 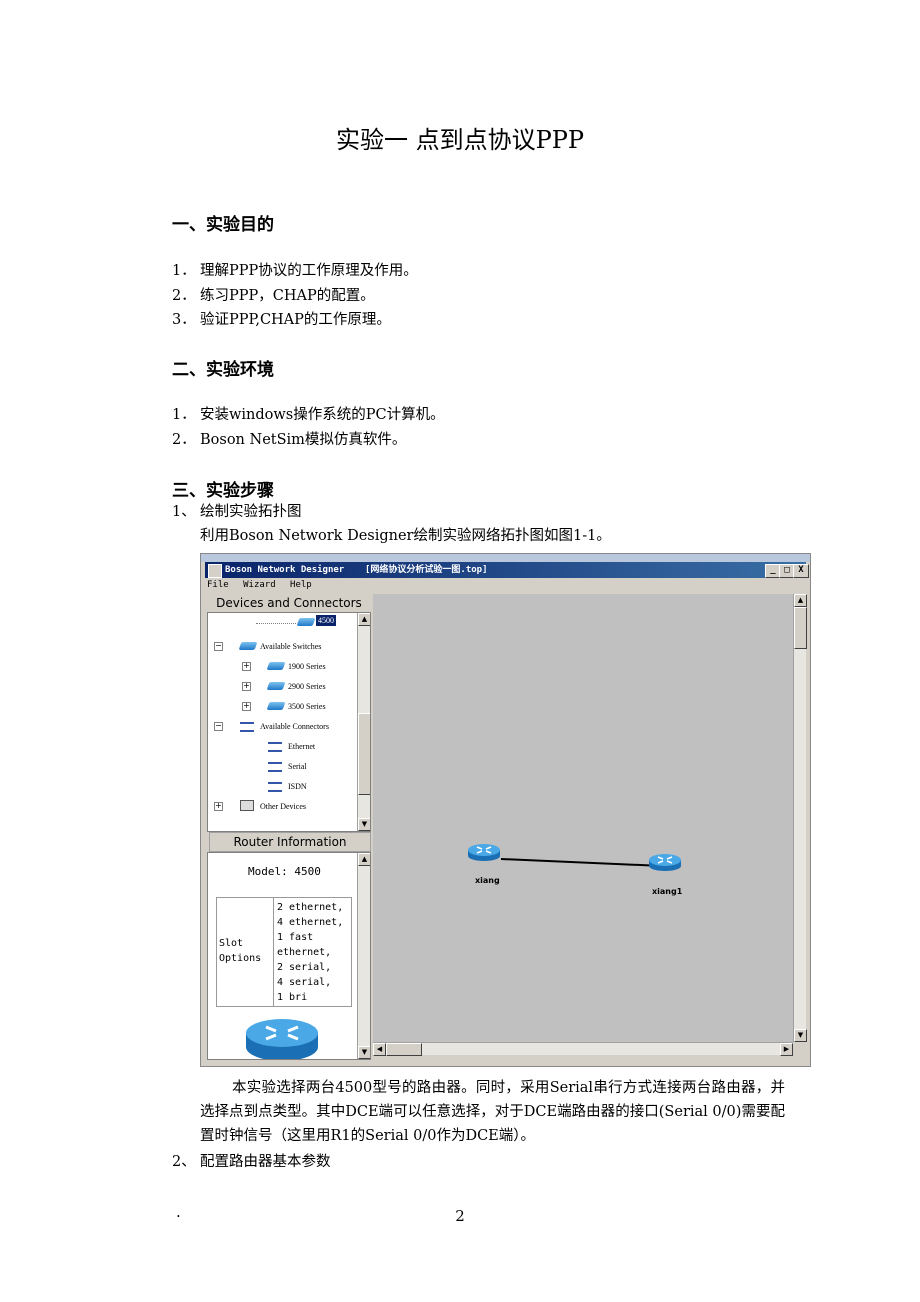 What do you see at coordinates (297, 786) in the screenshot?
I see `tree-item-isdn: ISDN` at bounding box center [297, 786].